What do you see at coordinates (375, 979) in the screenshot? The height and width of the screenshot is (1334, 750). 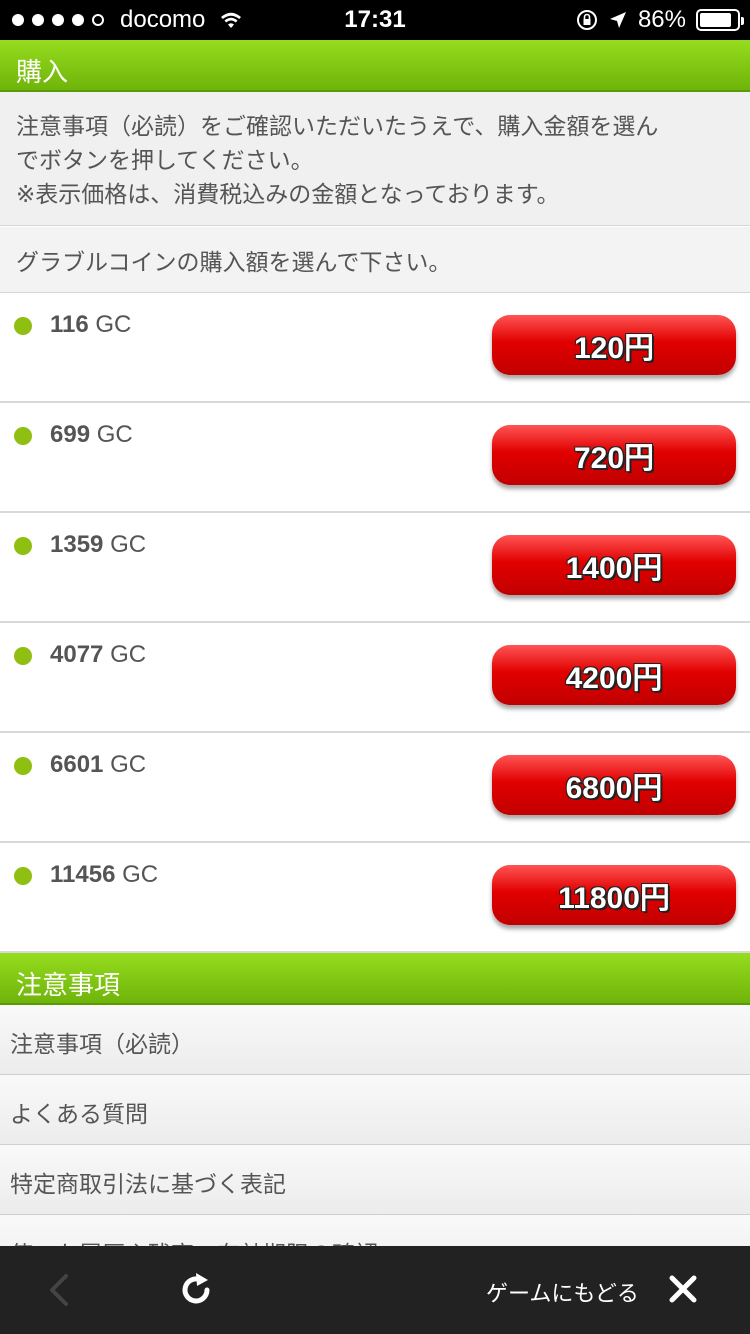 I see `notes-header: 注意事項` at bounding box center [375, 979].